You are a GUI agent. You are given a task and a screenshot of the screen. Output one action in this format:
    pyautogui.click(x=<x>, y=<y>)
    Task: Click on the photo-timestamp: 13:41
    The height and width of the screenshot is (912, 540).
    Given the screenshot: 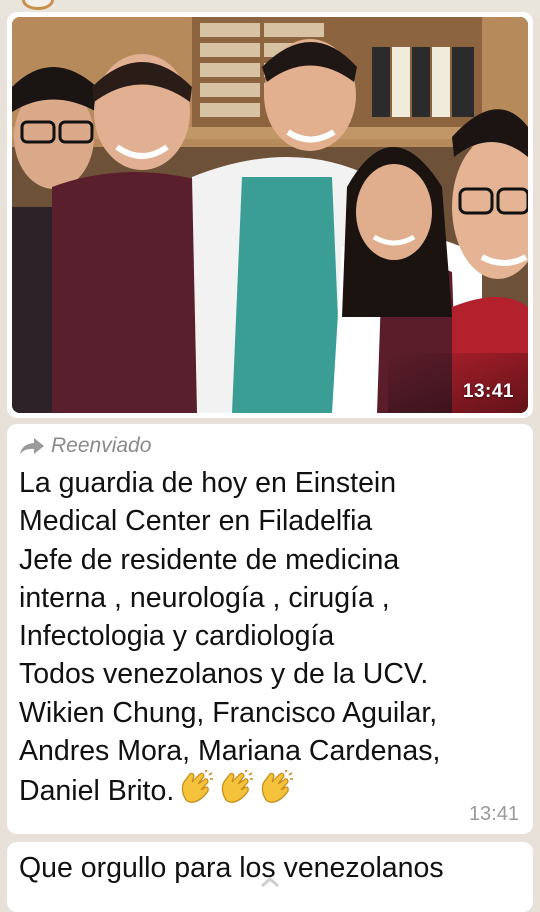 What is the action you would take?
    pyautogui.click(x=488, y=391)
    